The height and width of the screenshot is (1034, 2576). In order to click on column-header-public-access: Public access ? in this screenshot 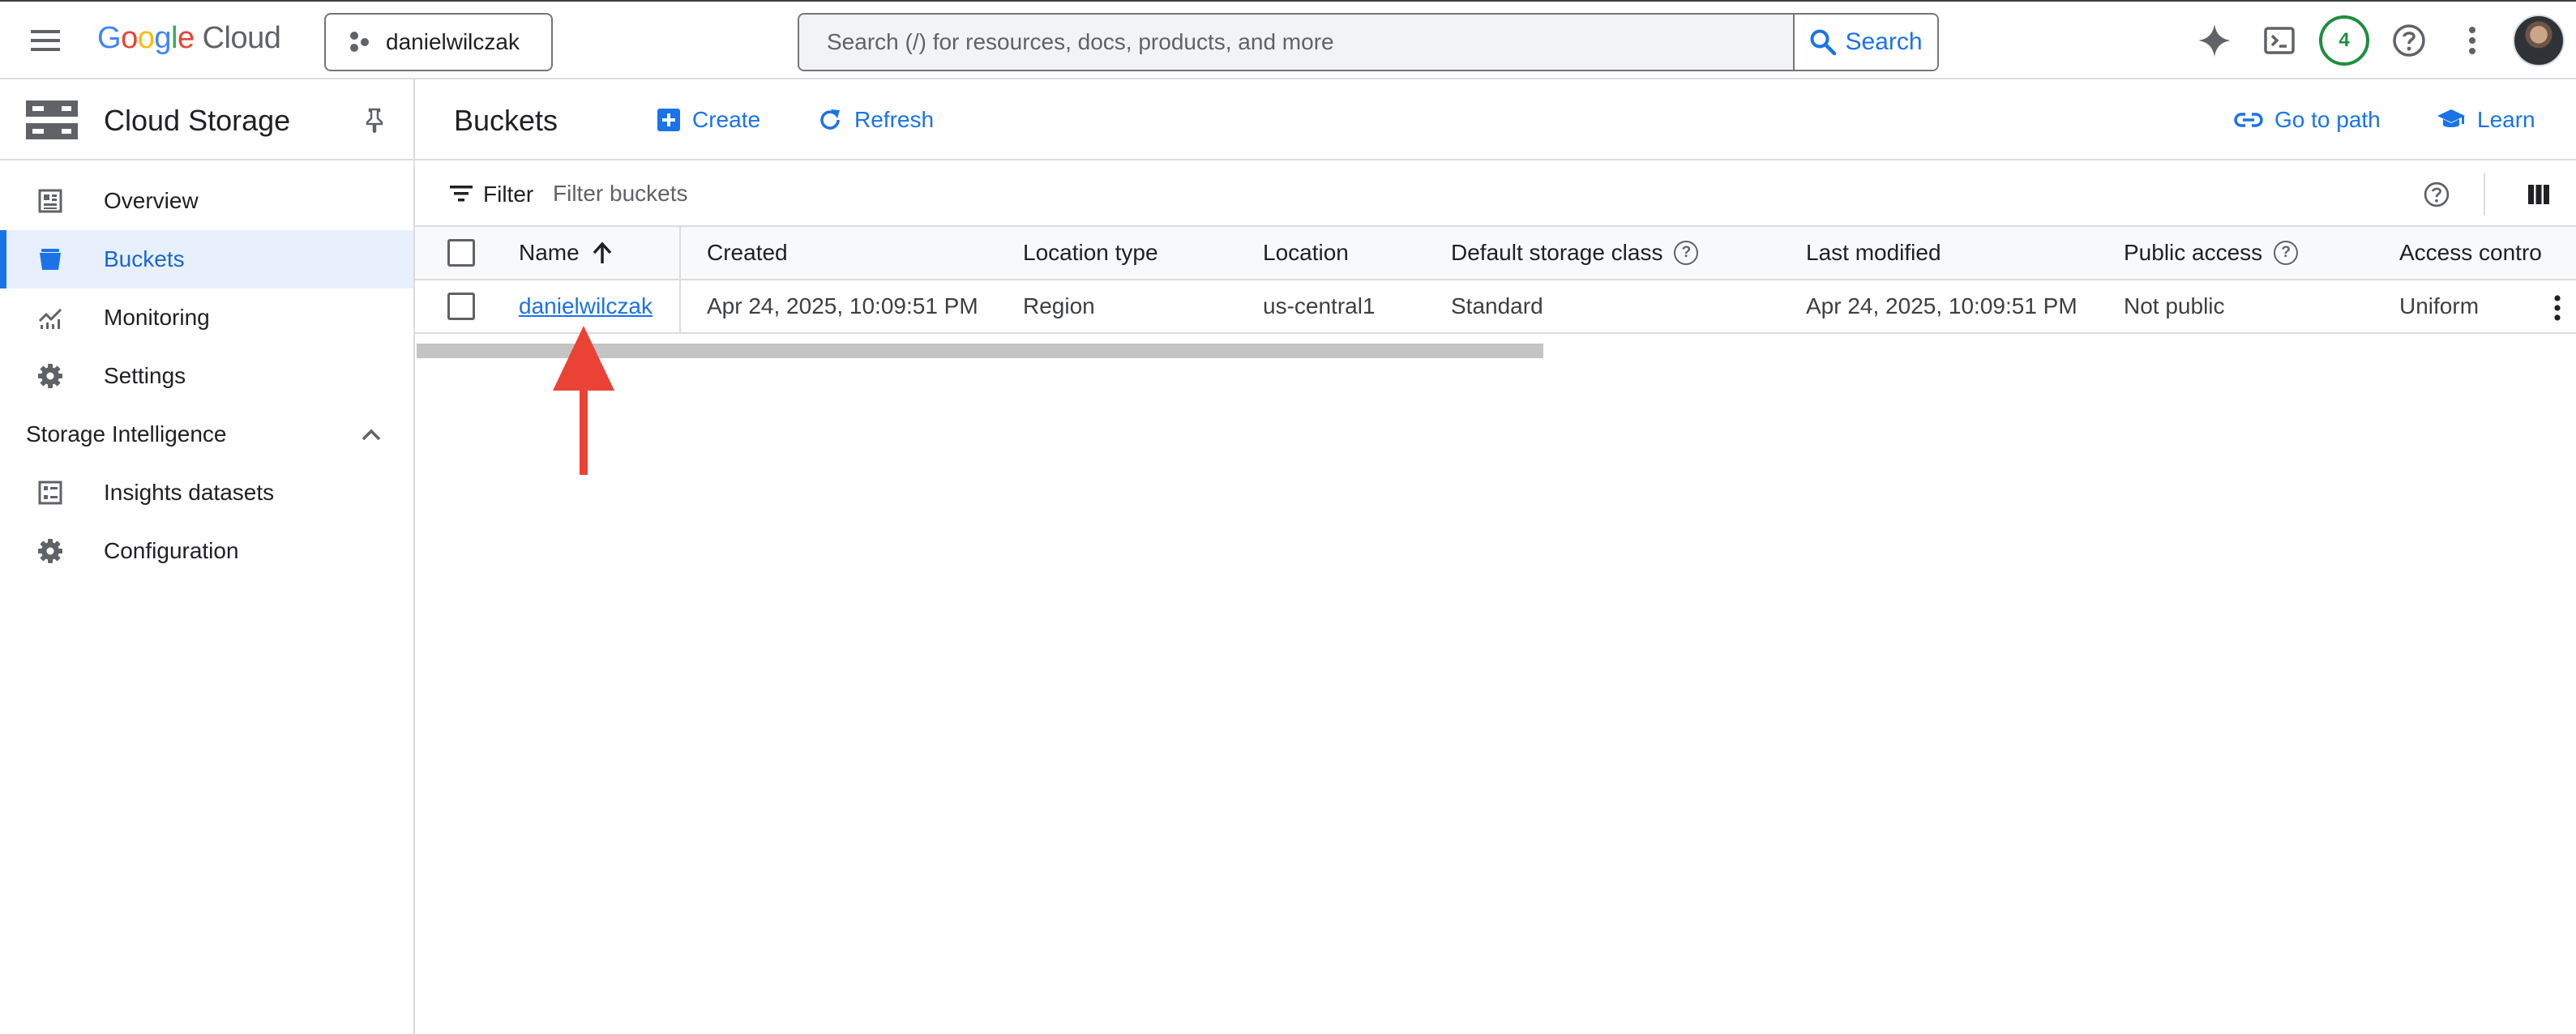, I will do `click(2257, 253)`.